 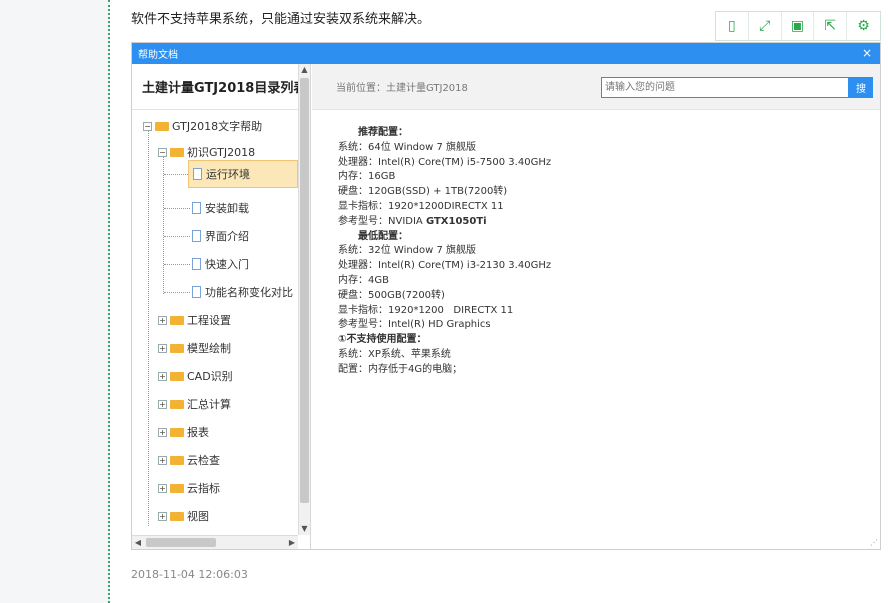 What do you see at coordinates (867, 53) in the screenshot?
I see `close-icon: ×` at bounding box center [867, 53].